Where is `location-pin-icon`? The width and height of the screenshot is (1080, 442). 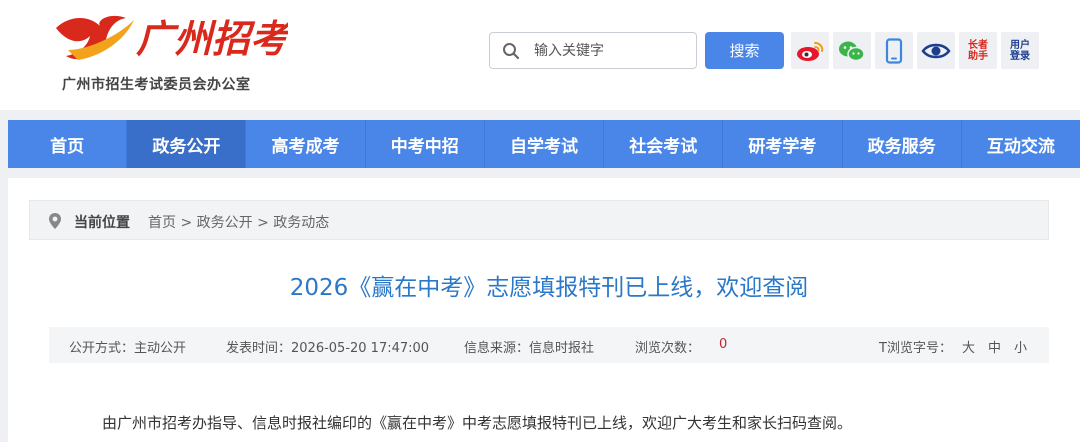 location-pin-icon is located at coordinates (55, 221).